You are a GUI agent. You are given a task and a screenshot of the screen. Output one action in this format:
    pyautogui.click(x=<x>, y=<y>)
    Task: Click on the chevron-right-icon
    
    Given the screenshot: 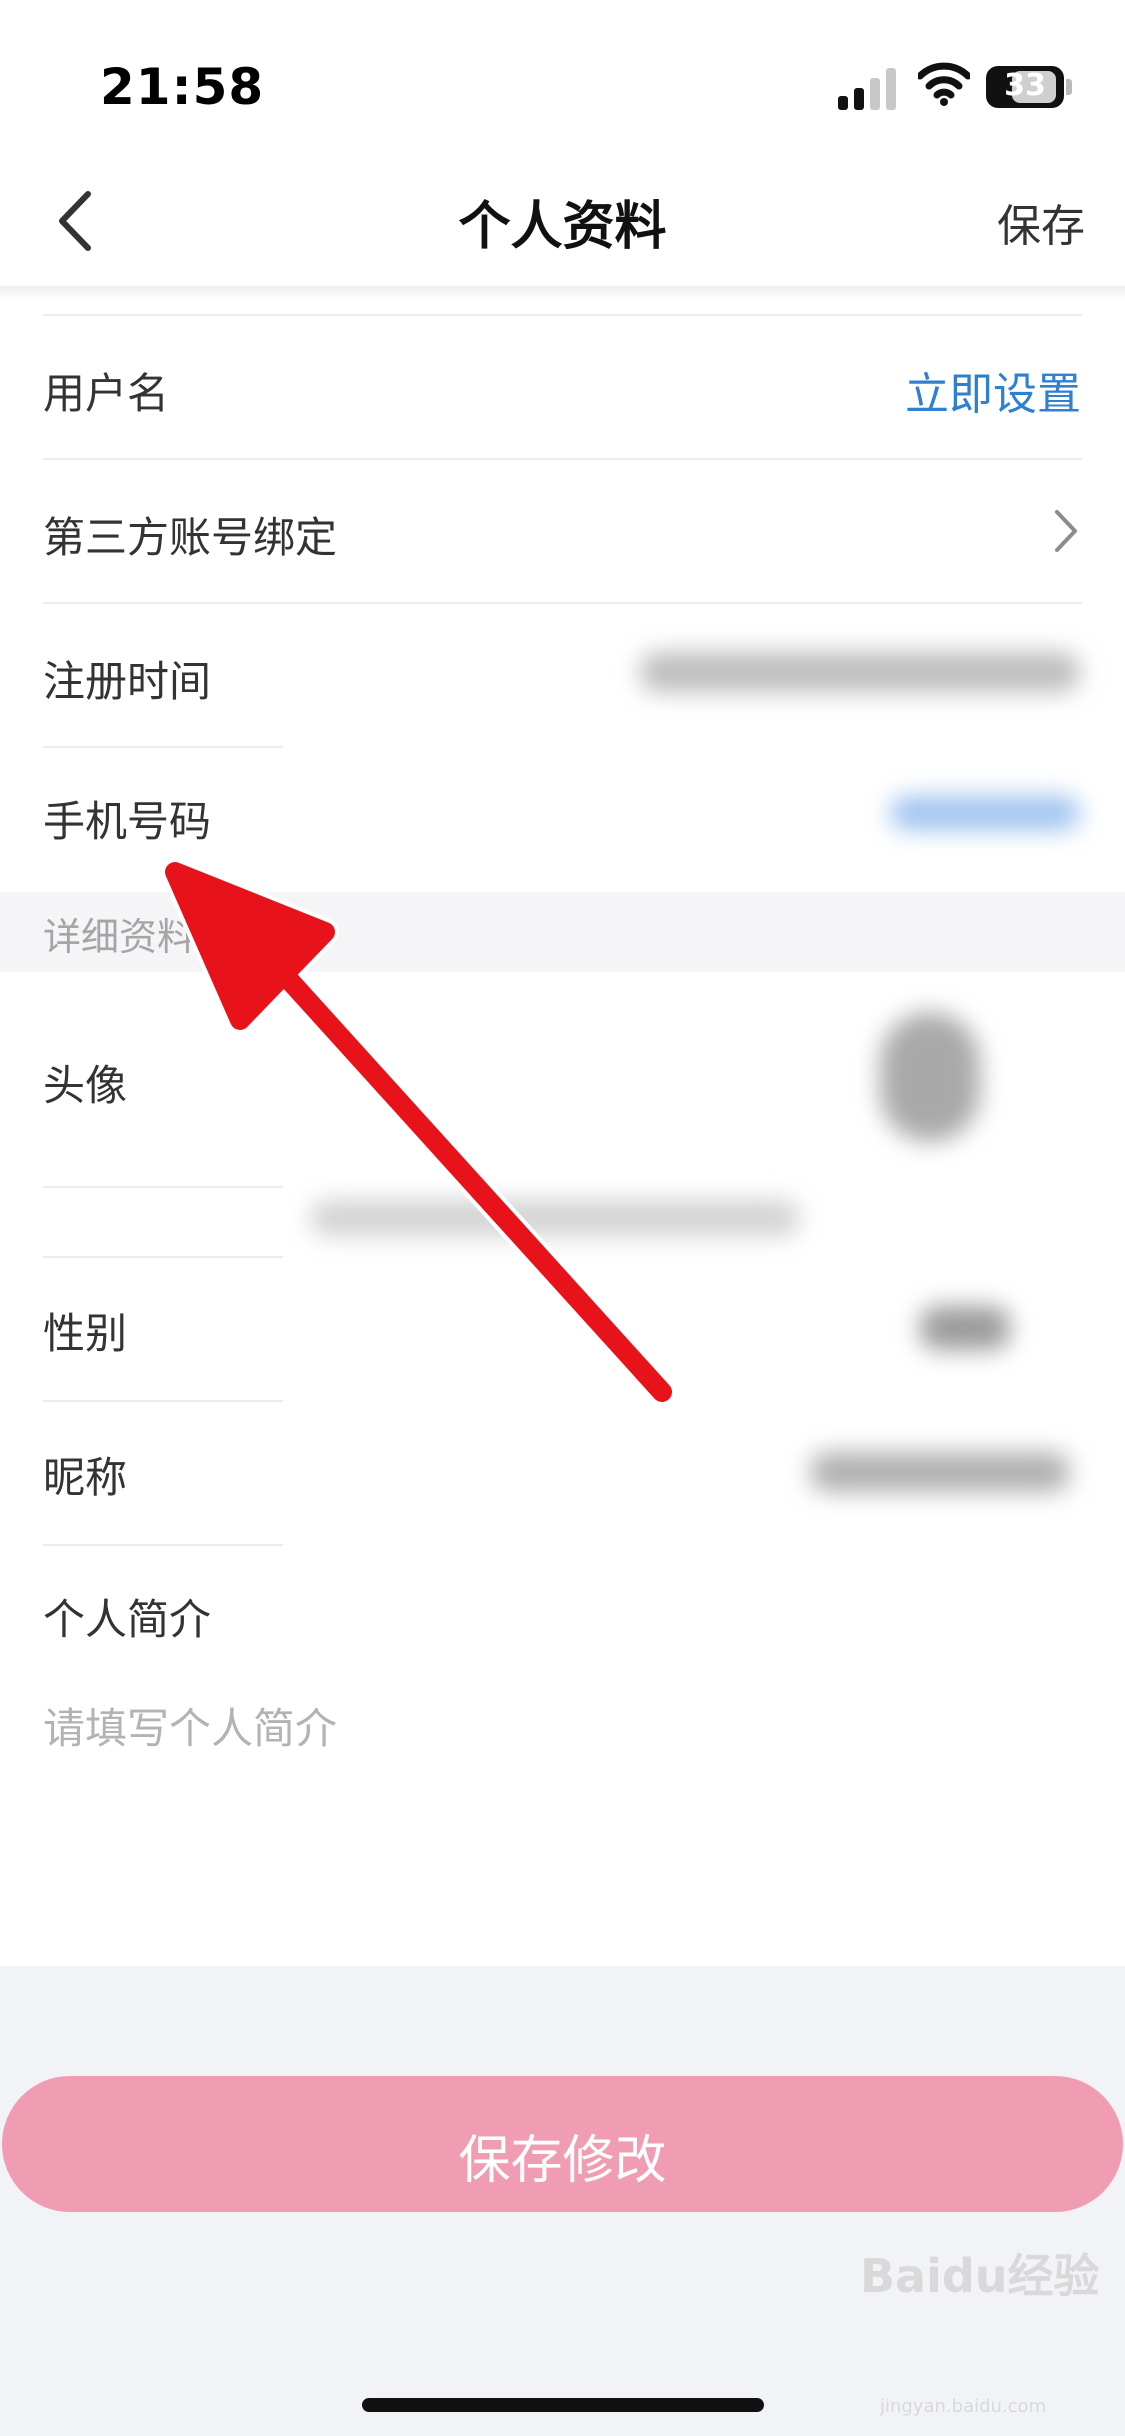 What is the action you would take?
    pyautogui.click(x=1066, y=531)
    